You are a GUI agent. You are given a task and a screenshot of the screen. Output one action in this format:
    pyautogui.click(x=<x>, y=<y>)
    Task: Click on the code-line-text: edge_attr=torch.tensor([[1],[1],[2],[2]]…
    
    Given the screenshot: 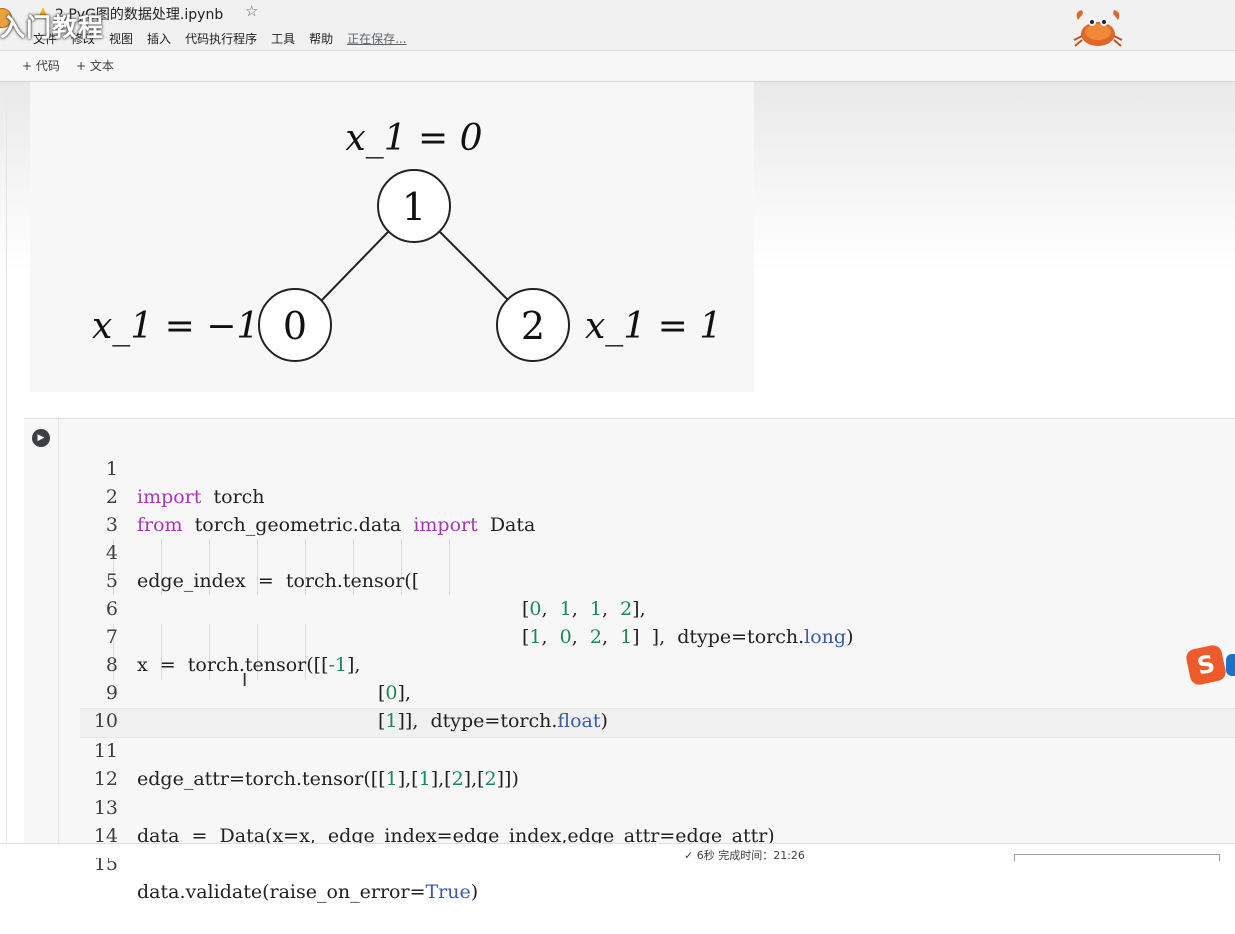 What is the action you would take?
    pyautogui.click(x=328, y=779)
    